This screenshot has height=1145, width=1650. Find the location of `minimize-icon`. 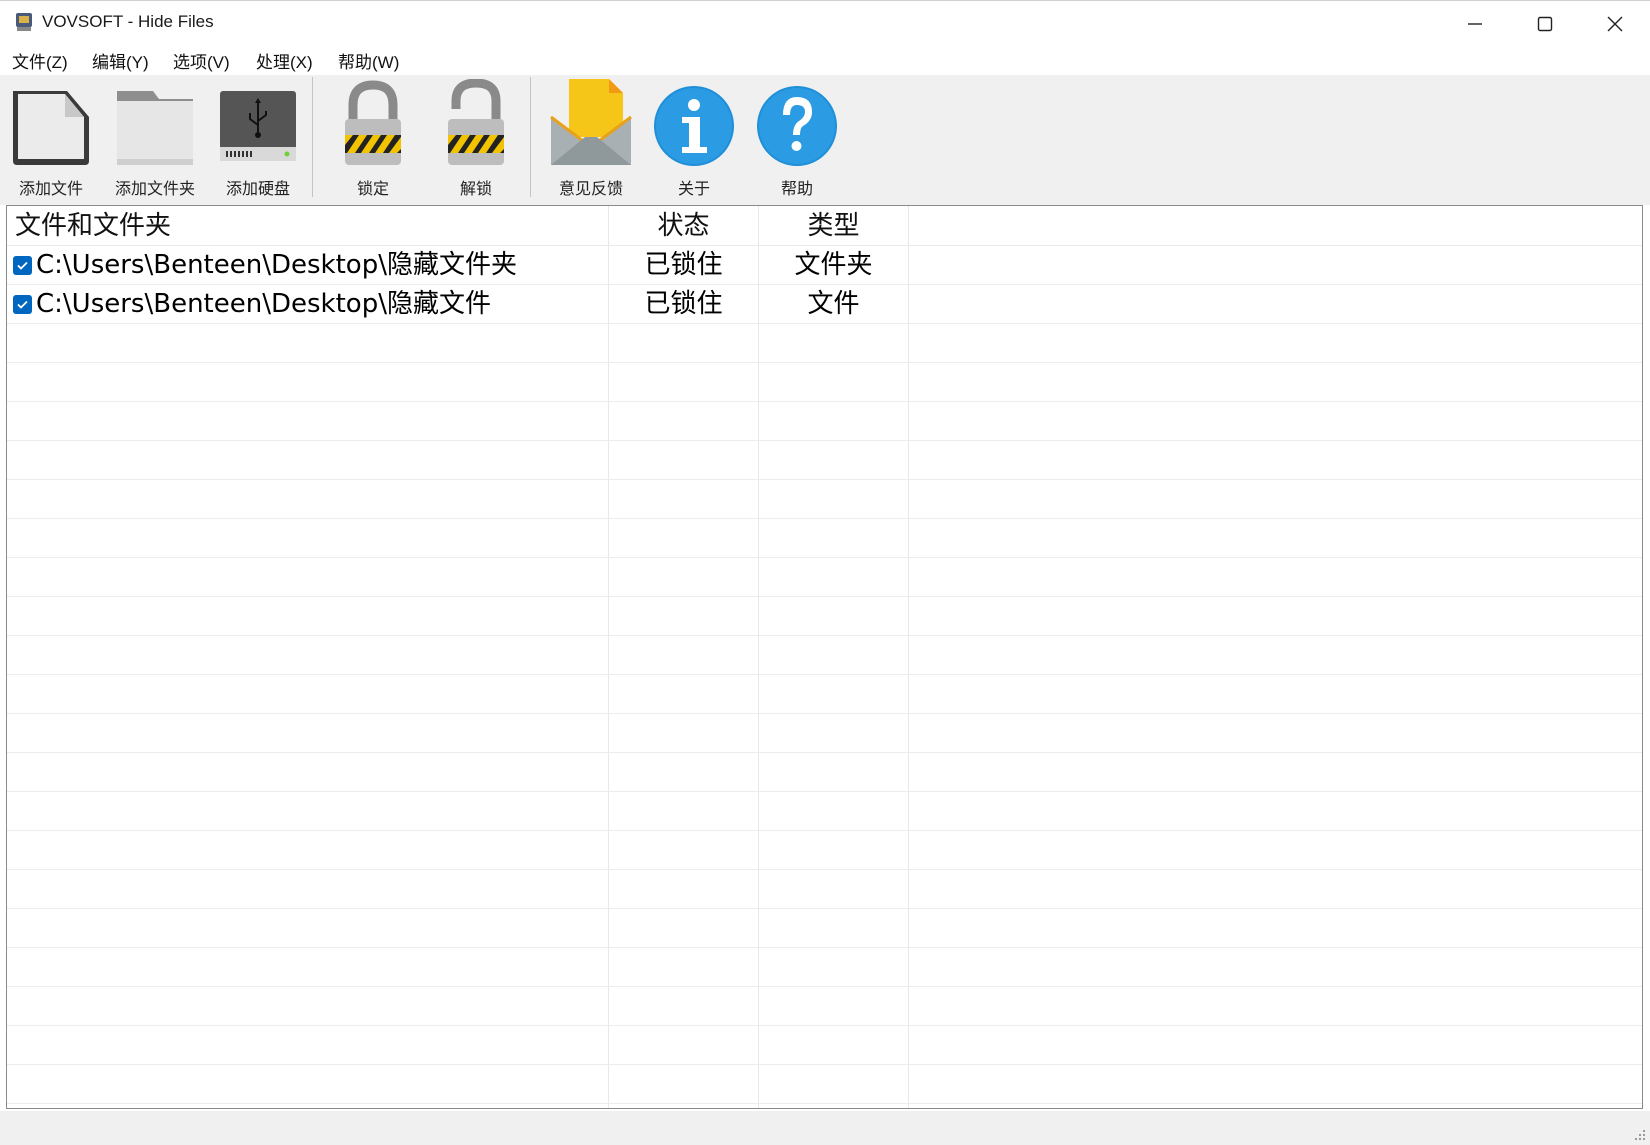

minimize-icon is located at coordinates (1475, 23).